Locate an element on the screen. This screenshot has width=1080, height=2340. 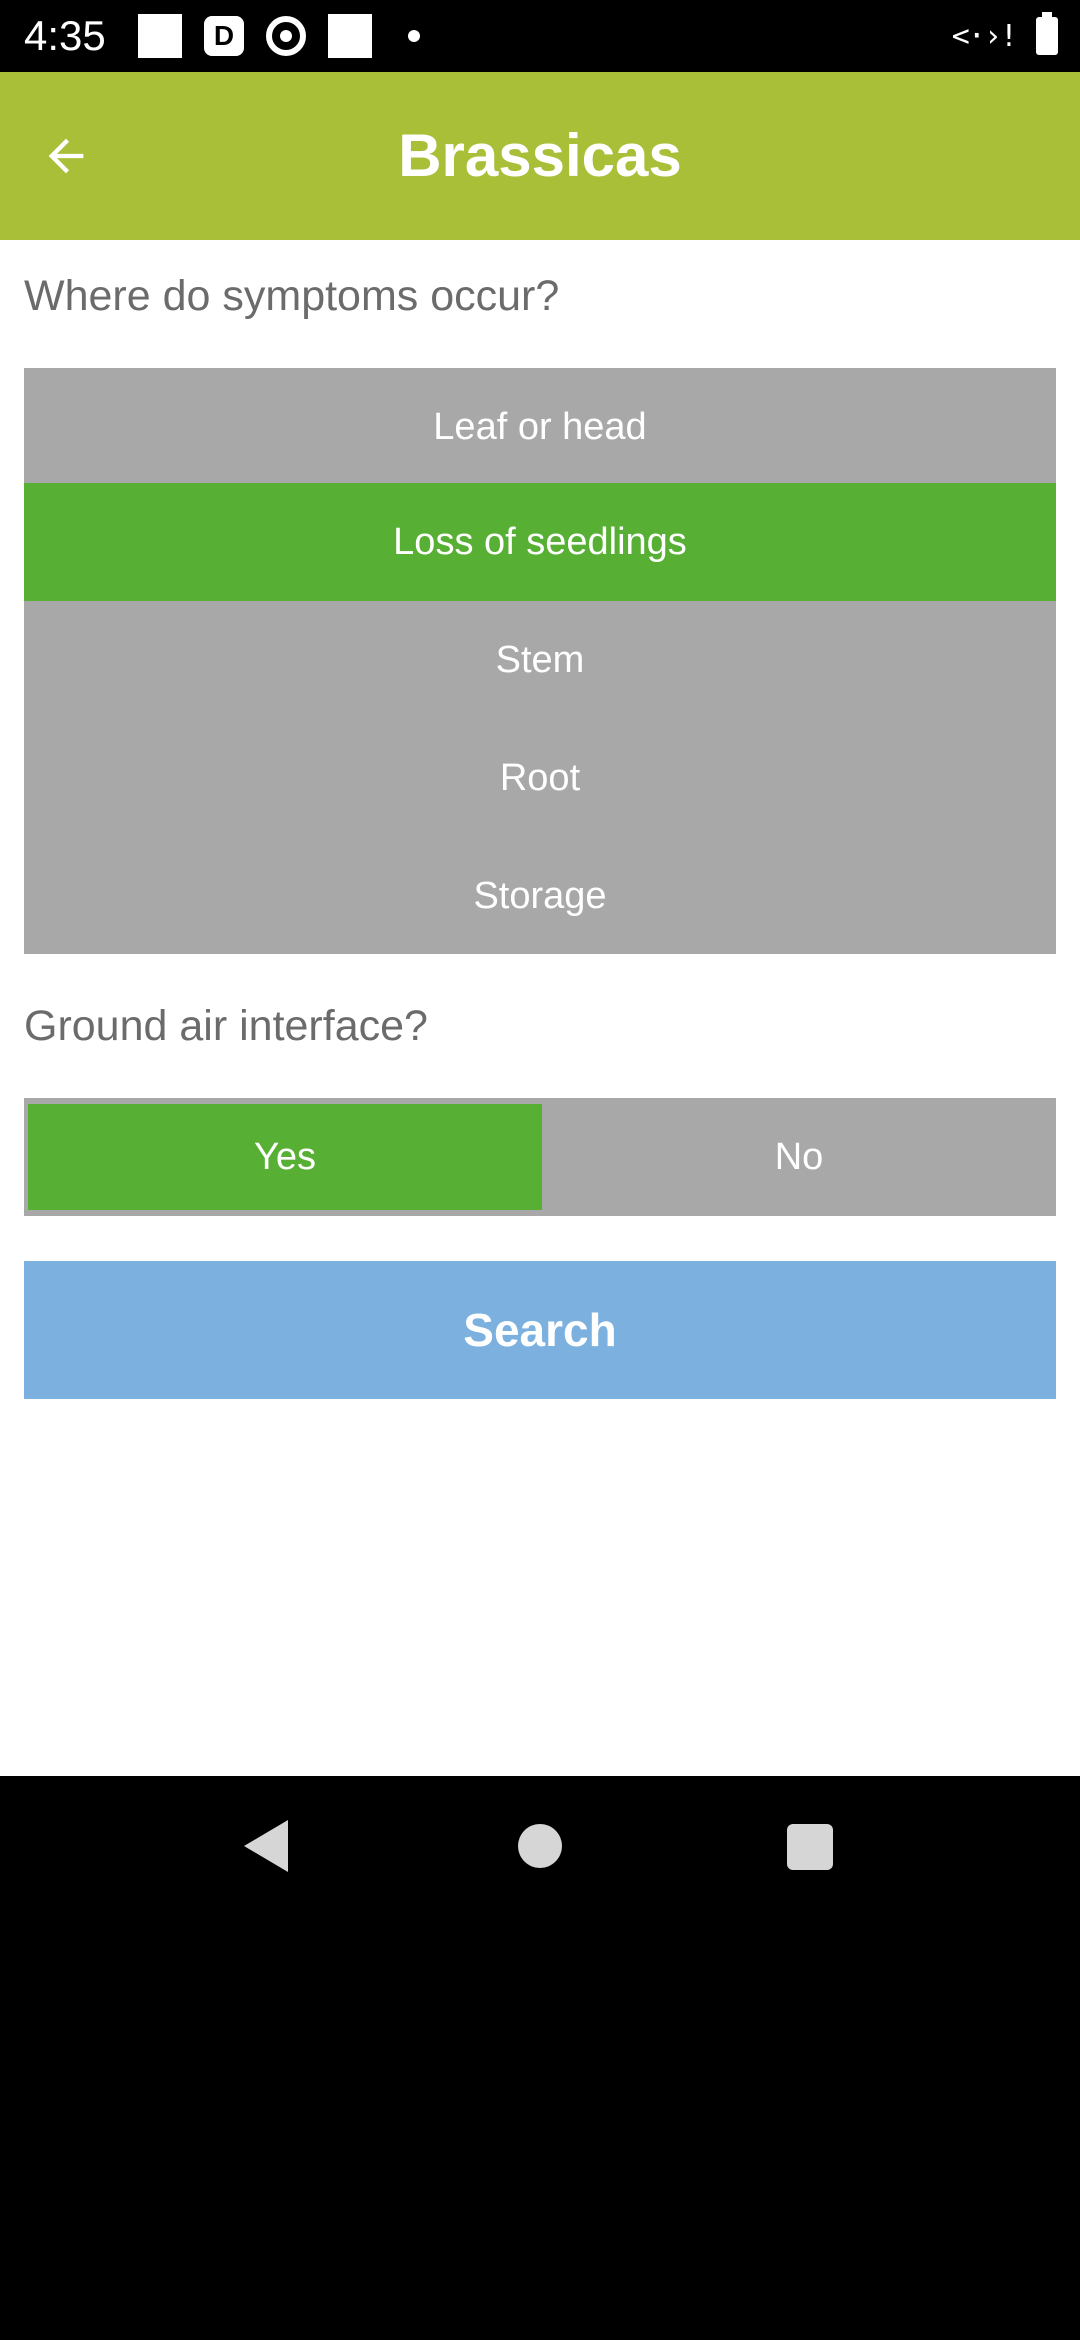
page-title: Brassicas is located at coordinates (540, 155).